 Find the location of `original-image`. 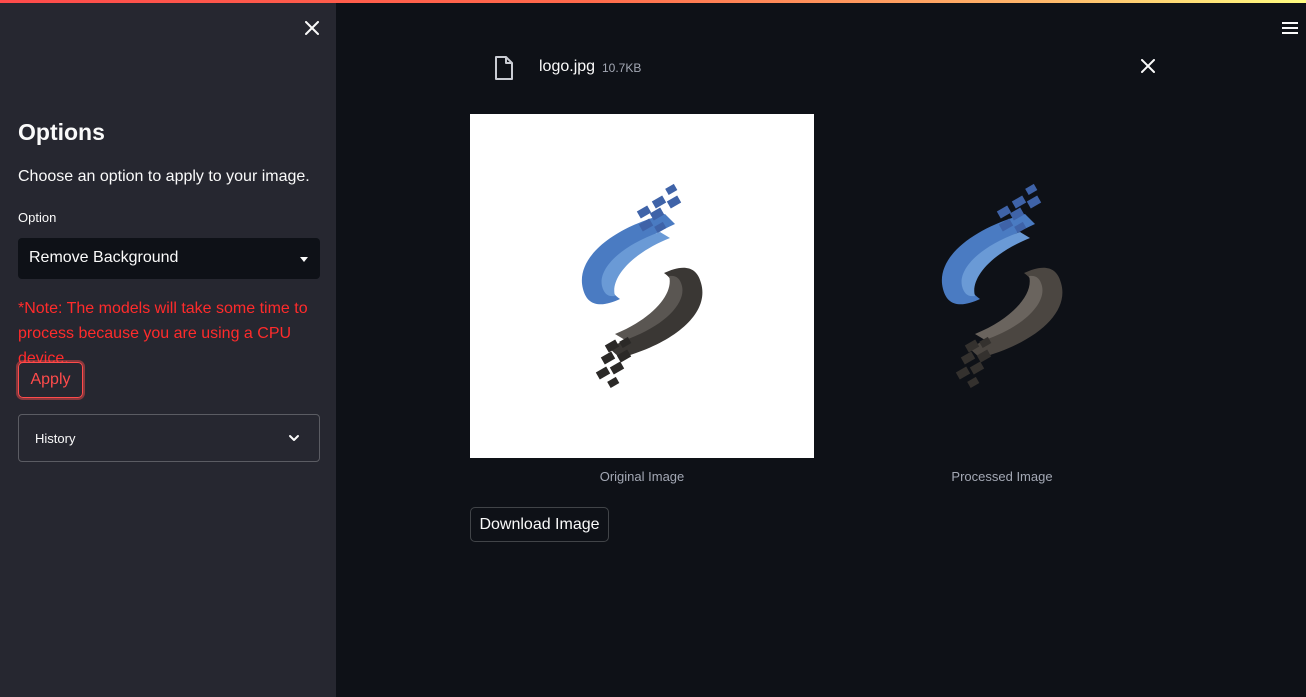

original-image is located at coordinates (642, 286).